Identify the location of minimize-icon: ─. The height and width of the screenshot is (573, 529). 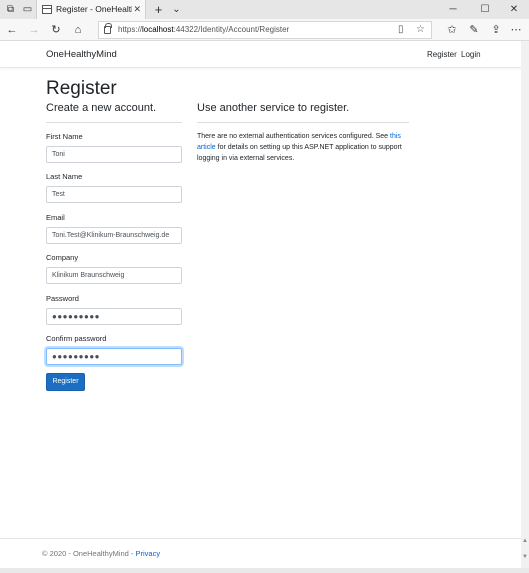
(453, 9).